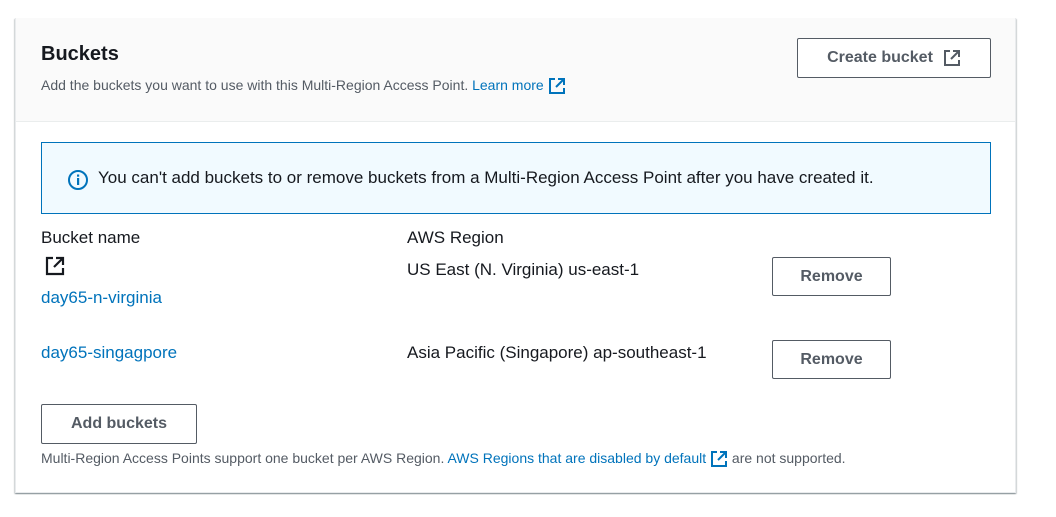  I want to click on create-bucket-button: Create bucket, so click(894, 58).